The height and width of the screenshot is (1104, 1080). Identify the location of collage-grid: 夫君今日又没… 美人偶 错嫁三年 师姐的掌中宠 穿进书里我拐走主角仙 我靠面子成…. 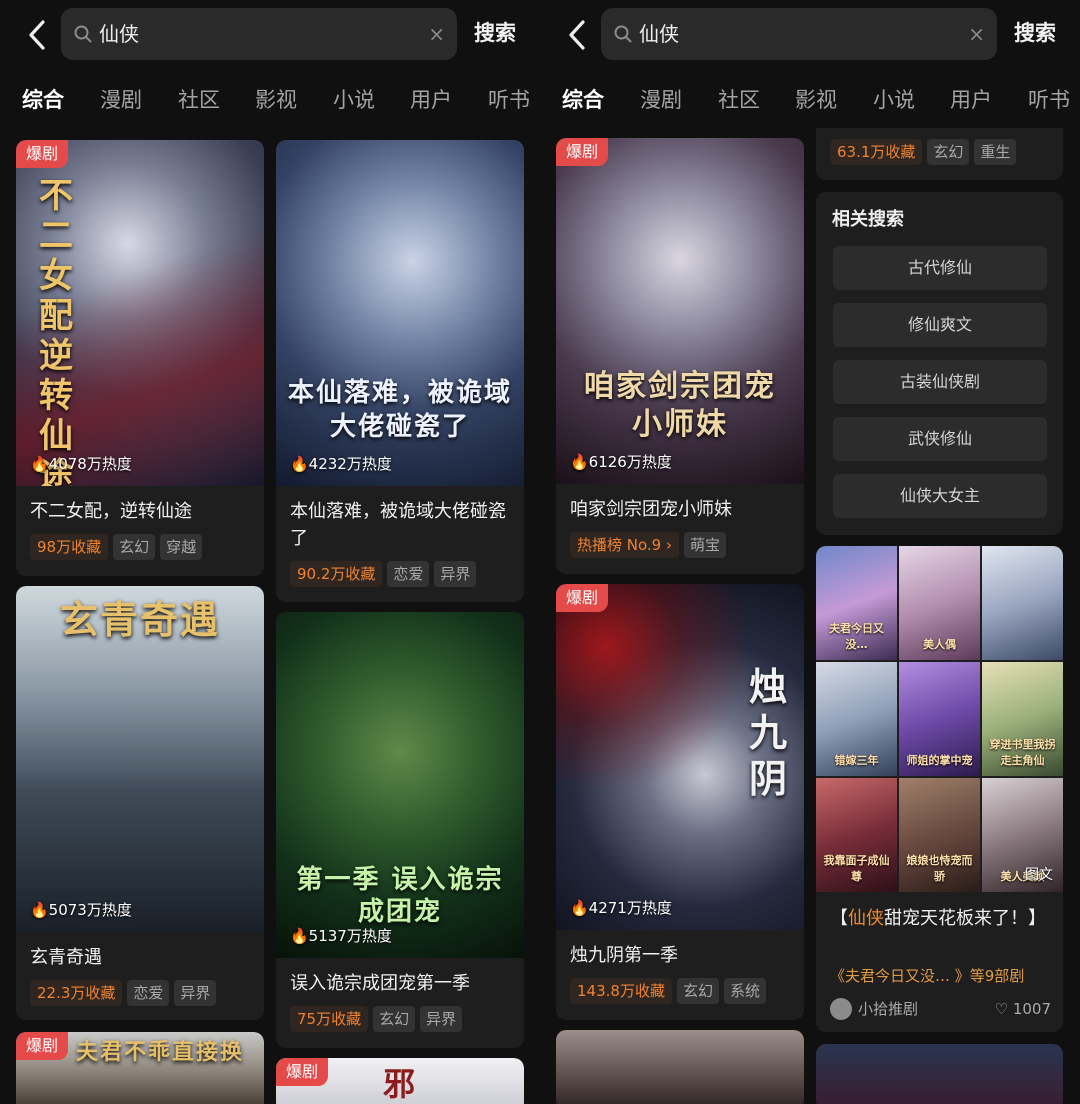
(939, 720).